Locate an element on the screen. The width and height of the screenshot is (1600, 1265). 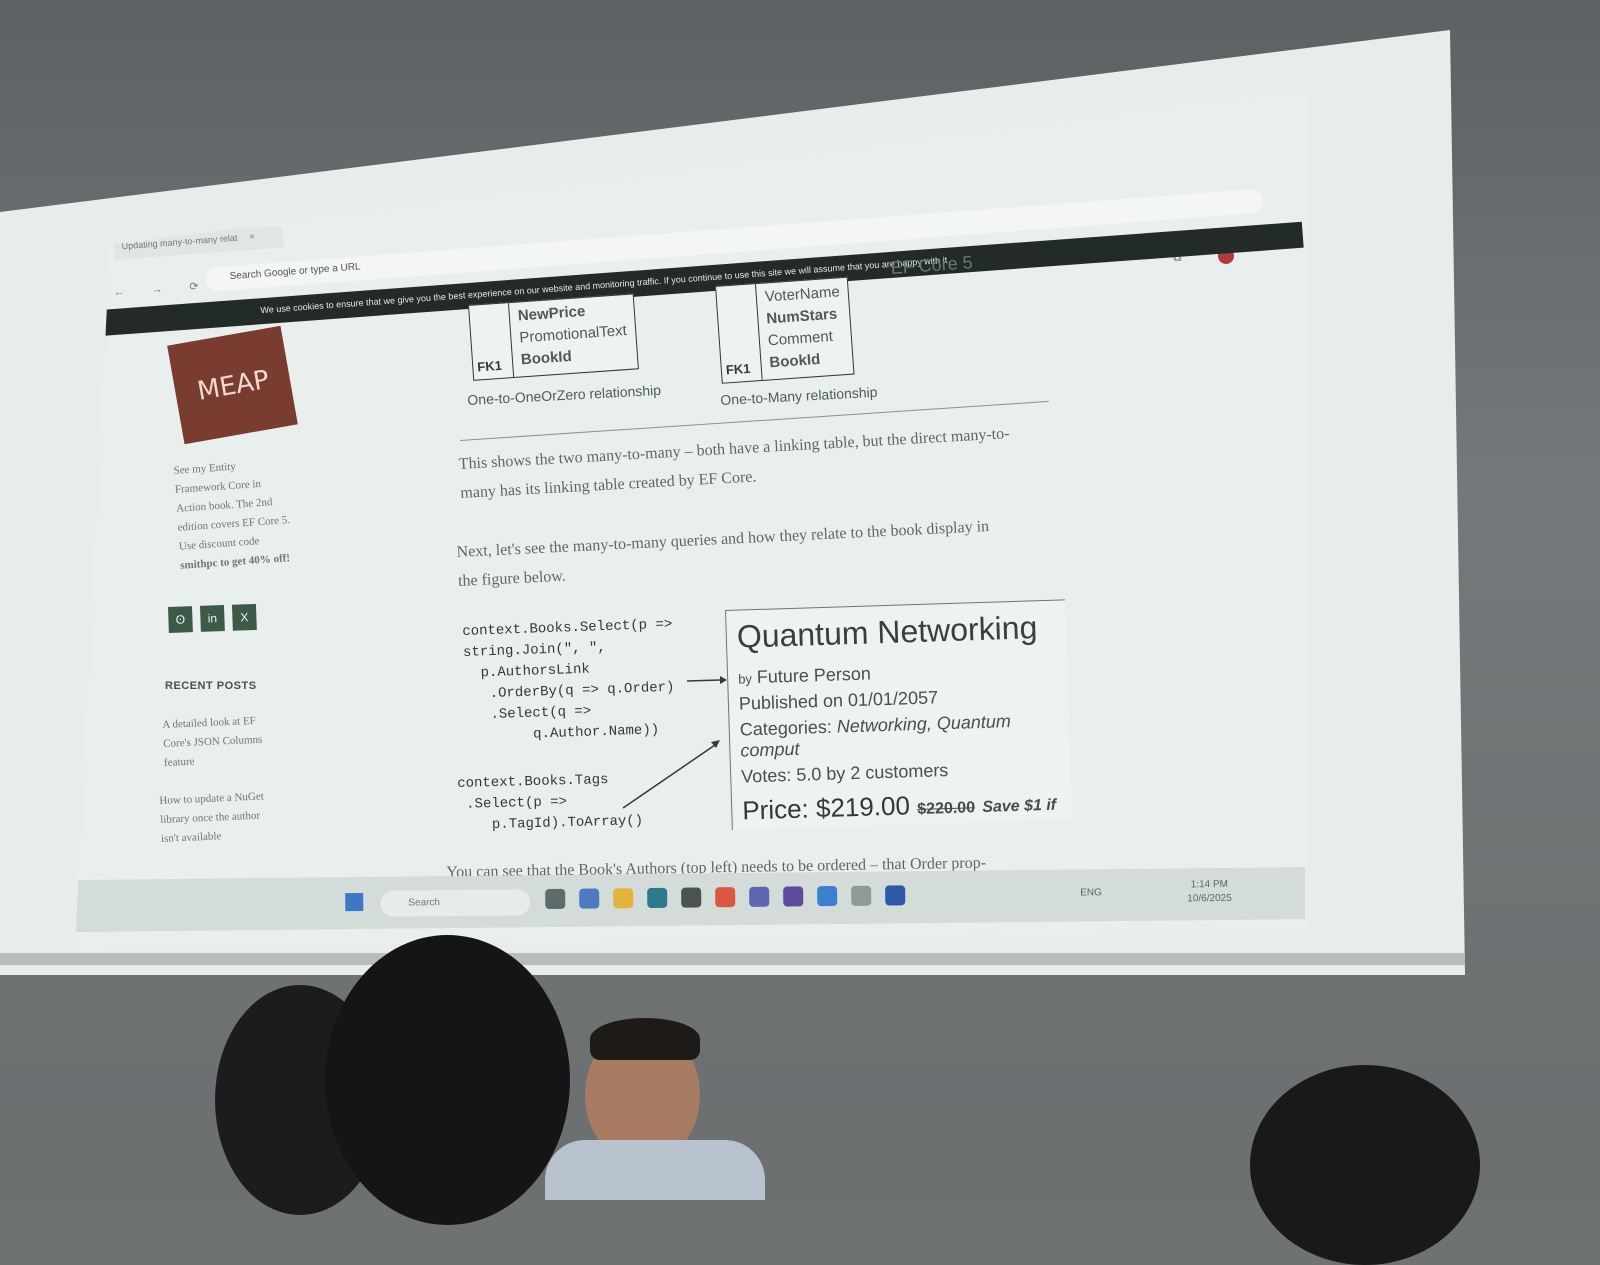
clock-time: 1:14 PM is located at coordinates (1209, 884).